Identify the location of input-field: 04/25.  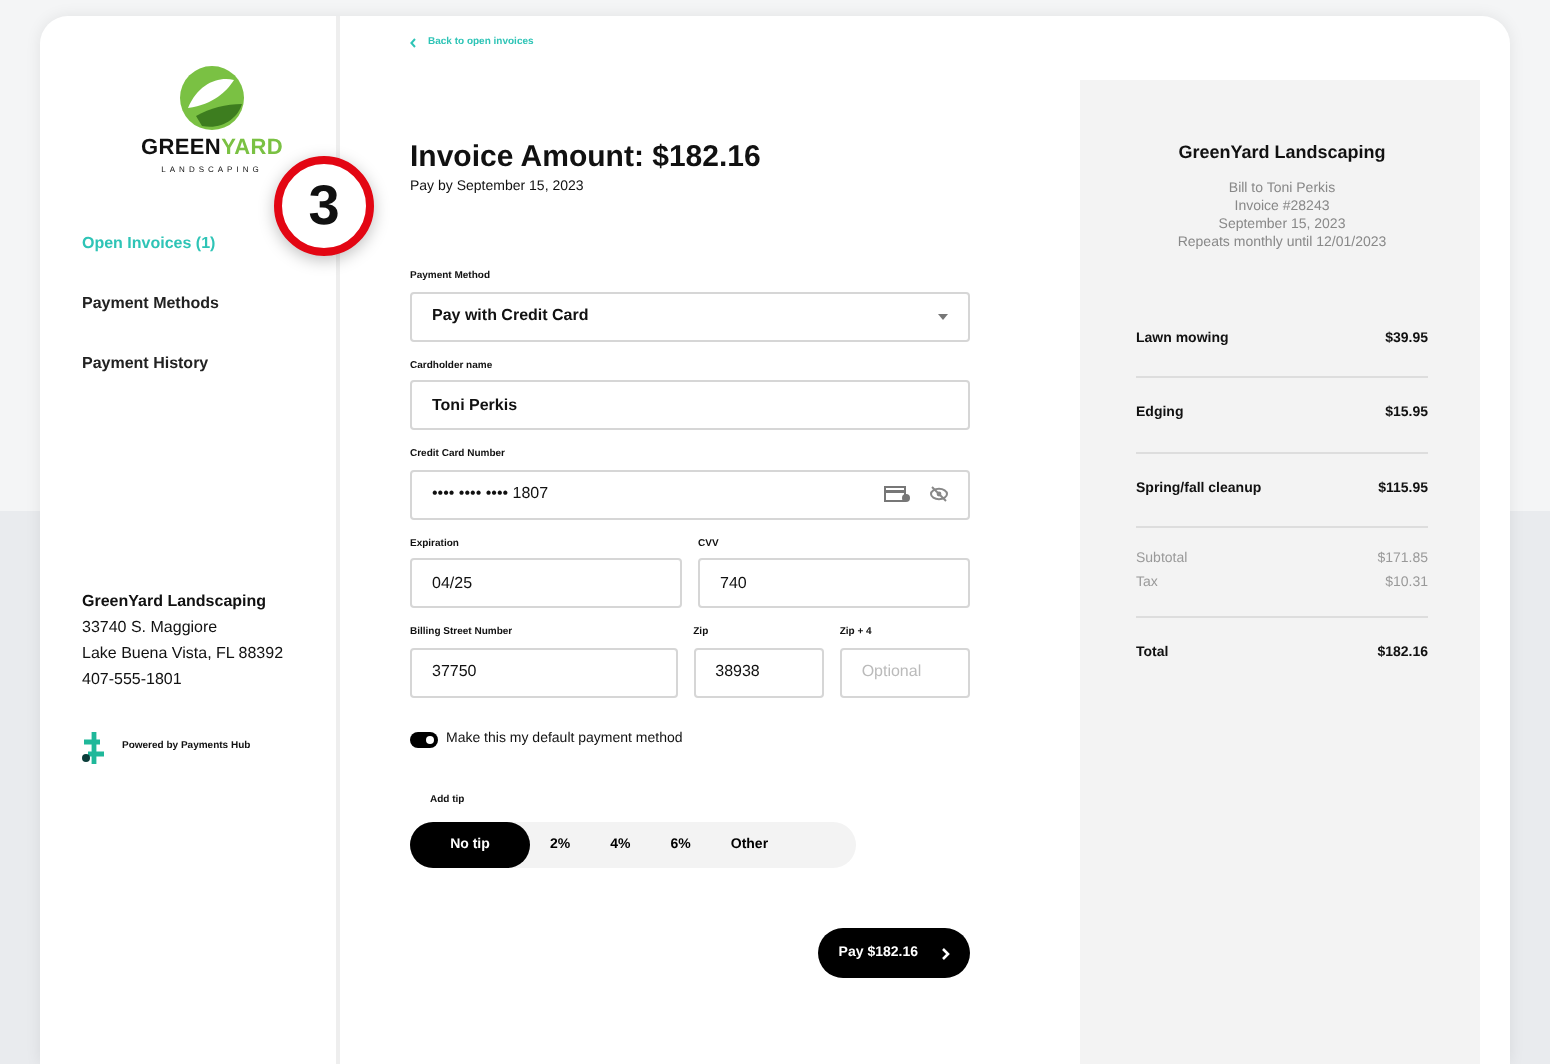
(546, 583).